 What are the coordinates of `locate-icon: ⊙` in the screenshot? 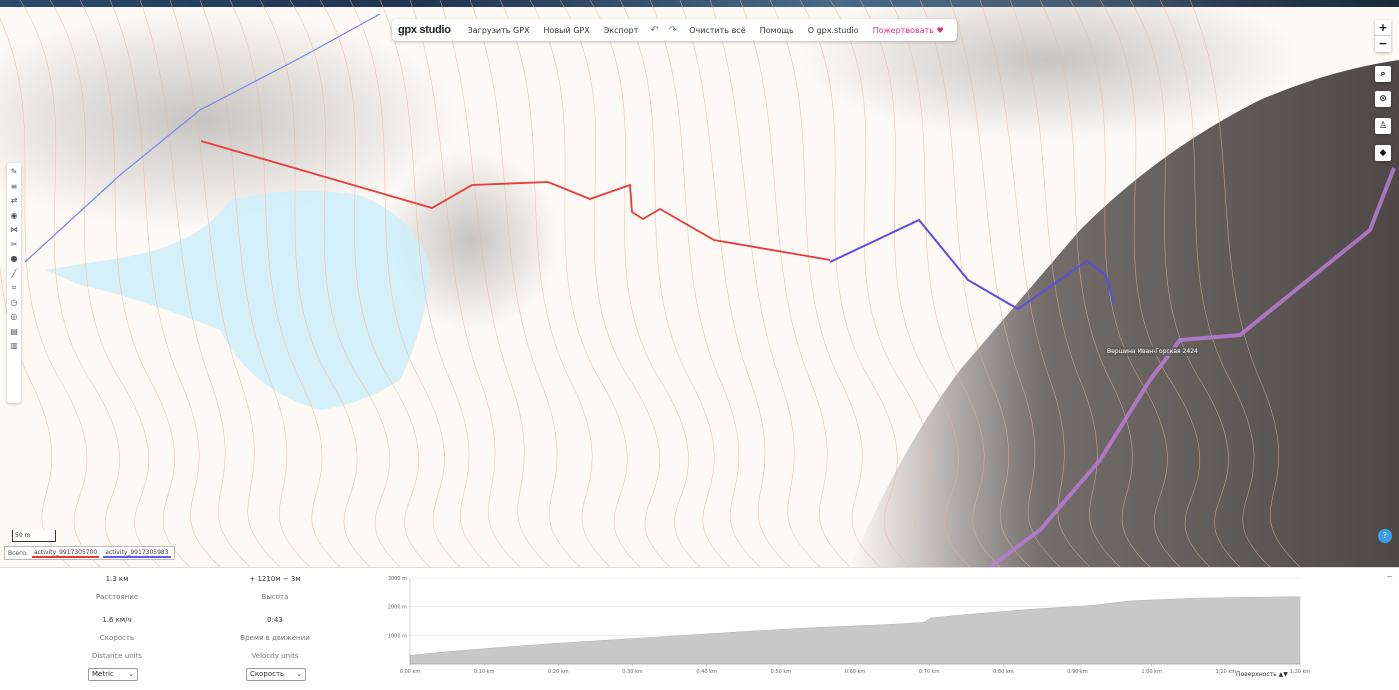 It's located at (1383, 99).